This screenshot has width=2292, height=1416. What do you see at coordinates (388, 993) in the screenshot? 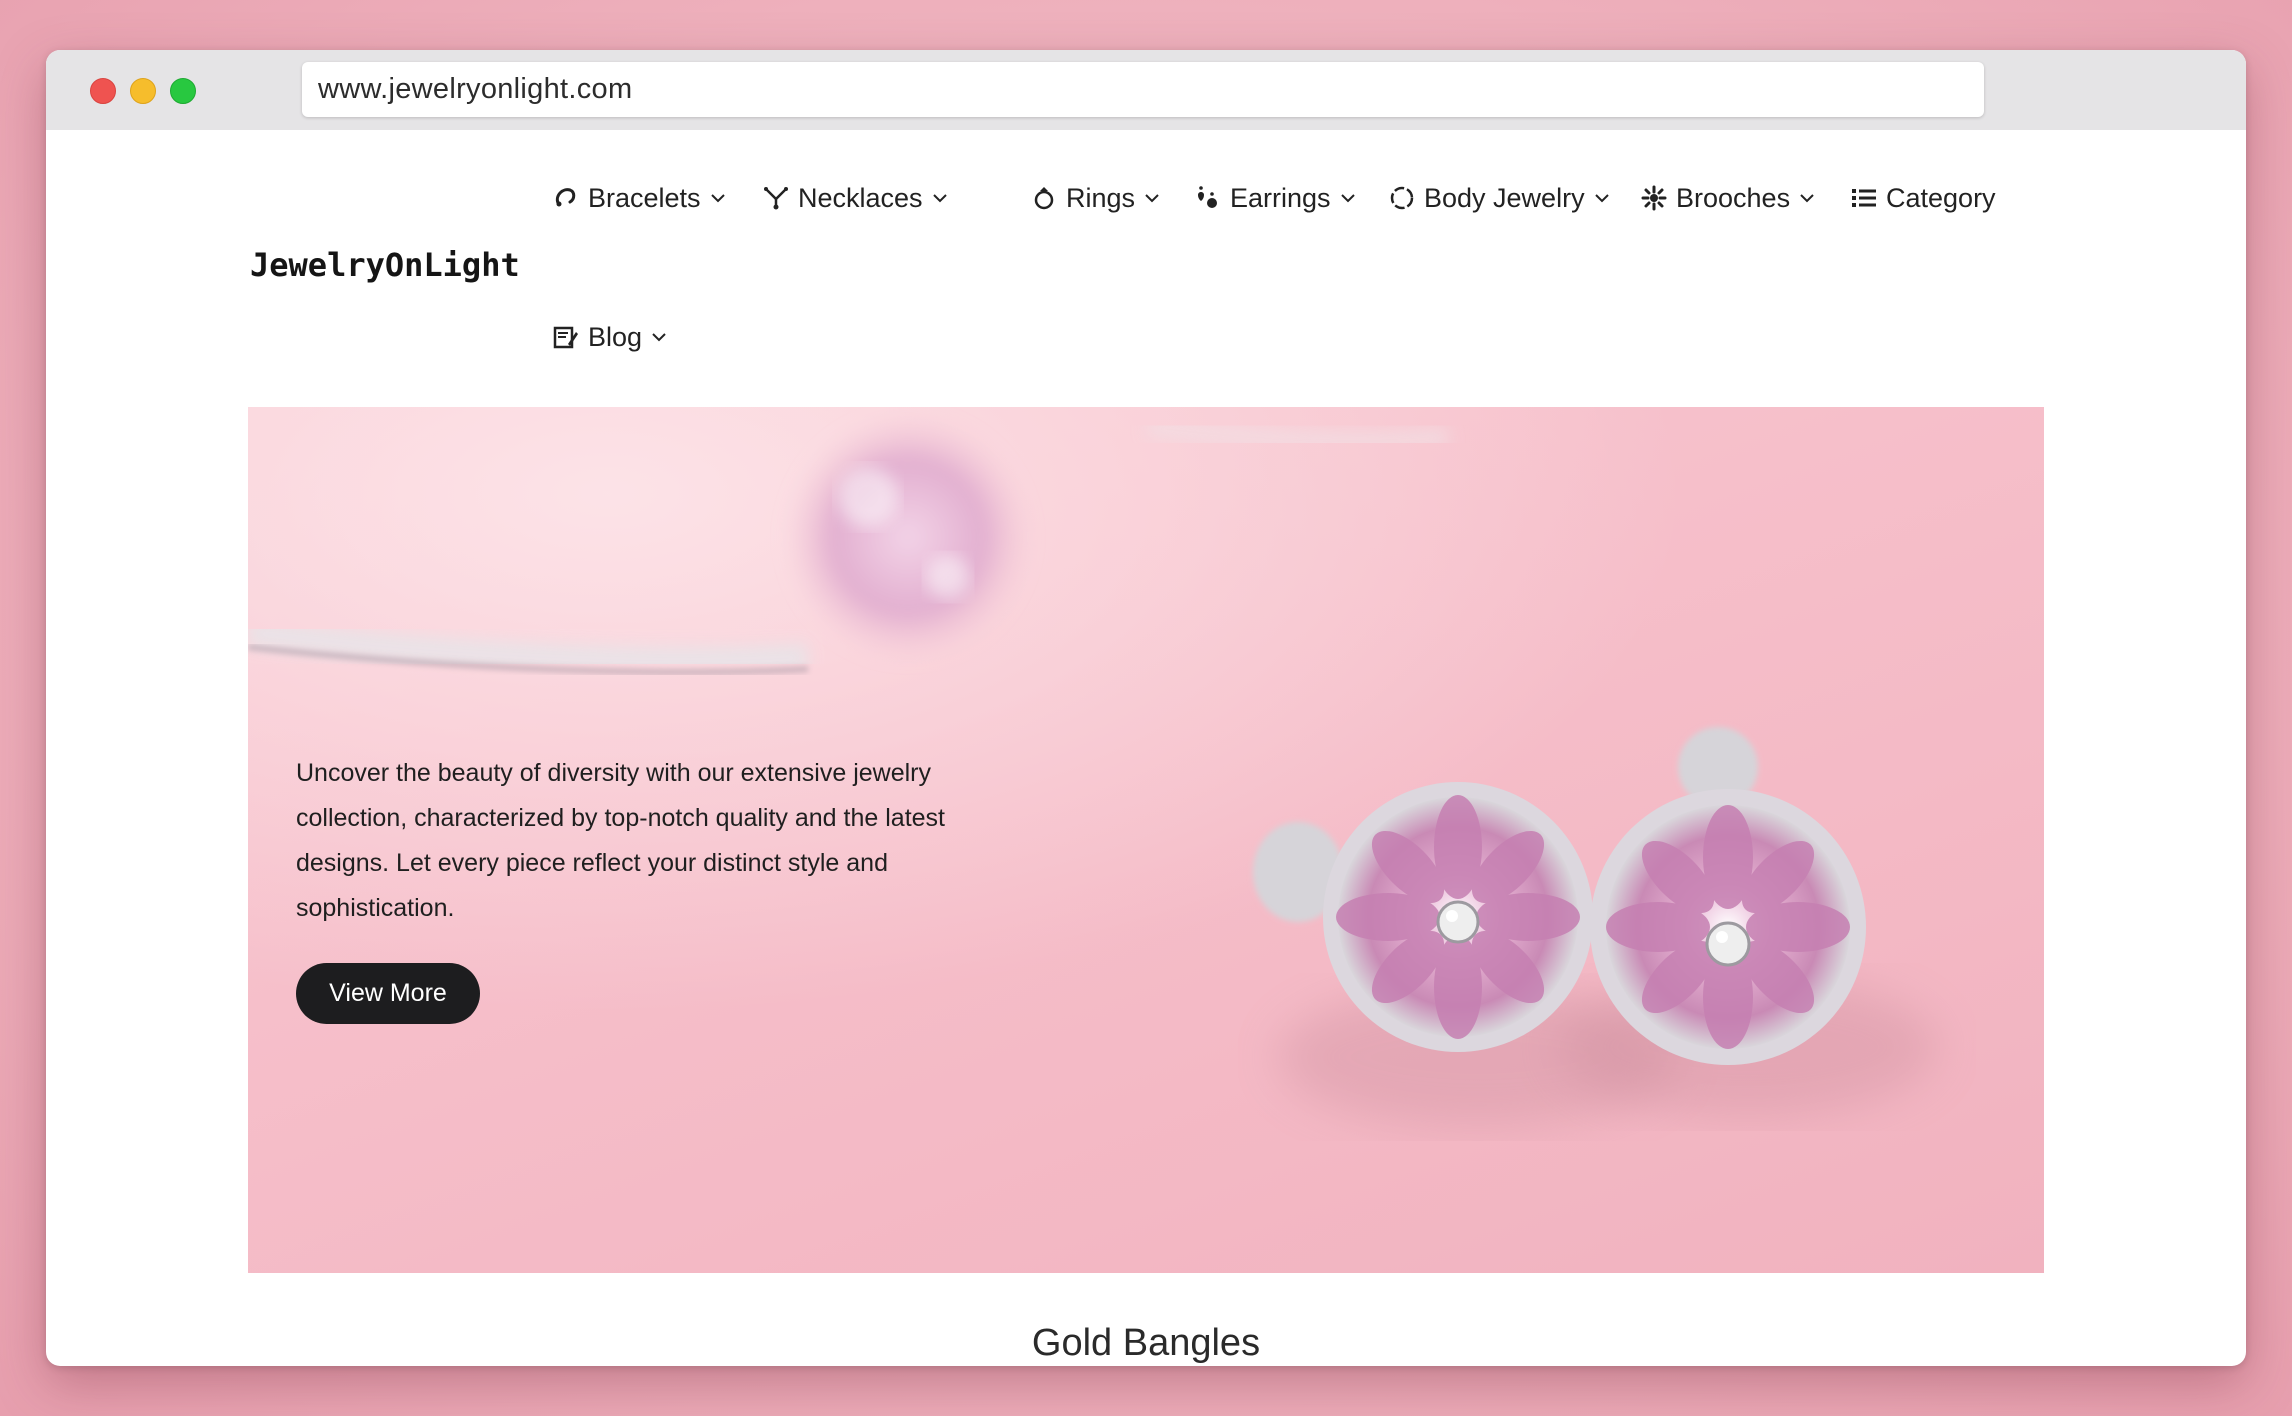
I see `view-more-button: View More` at bounding box center [388, 993].